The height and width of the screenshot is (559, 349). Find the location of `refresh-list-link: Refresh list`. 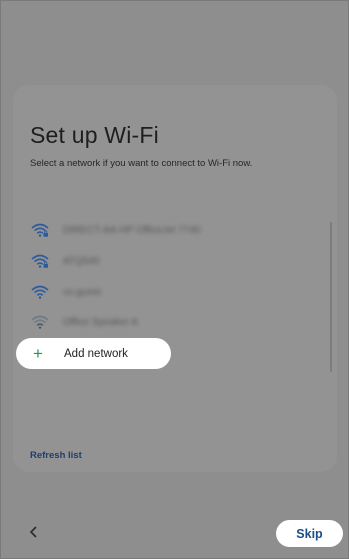

refresh-list-link: Refresh list is located at coordinates (56, 455).